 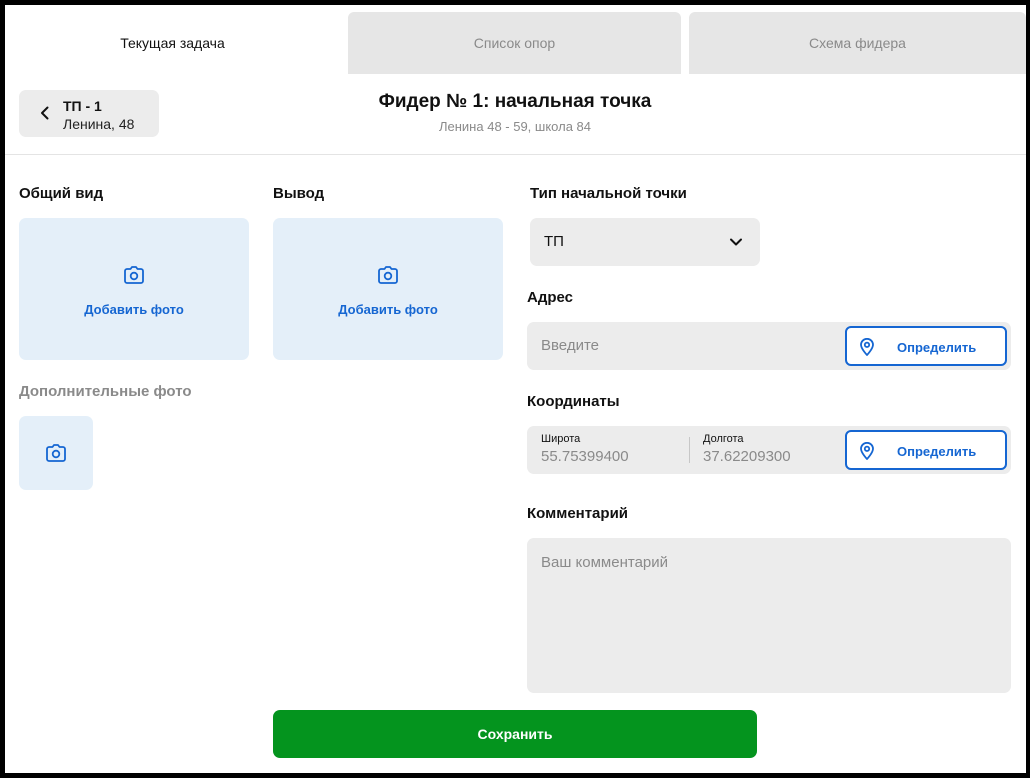 I want to click on save-button: Сохранить, so click(x=515, y=734).